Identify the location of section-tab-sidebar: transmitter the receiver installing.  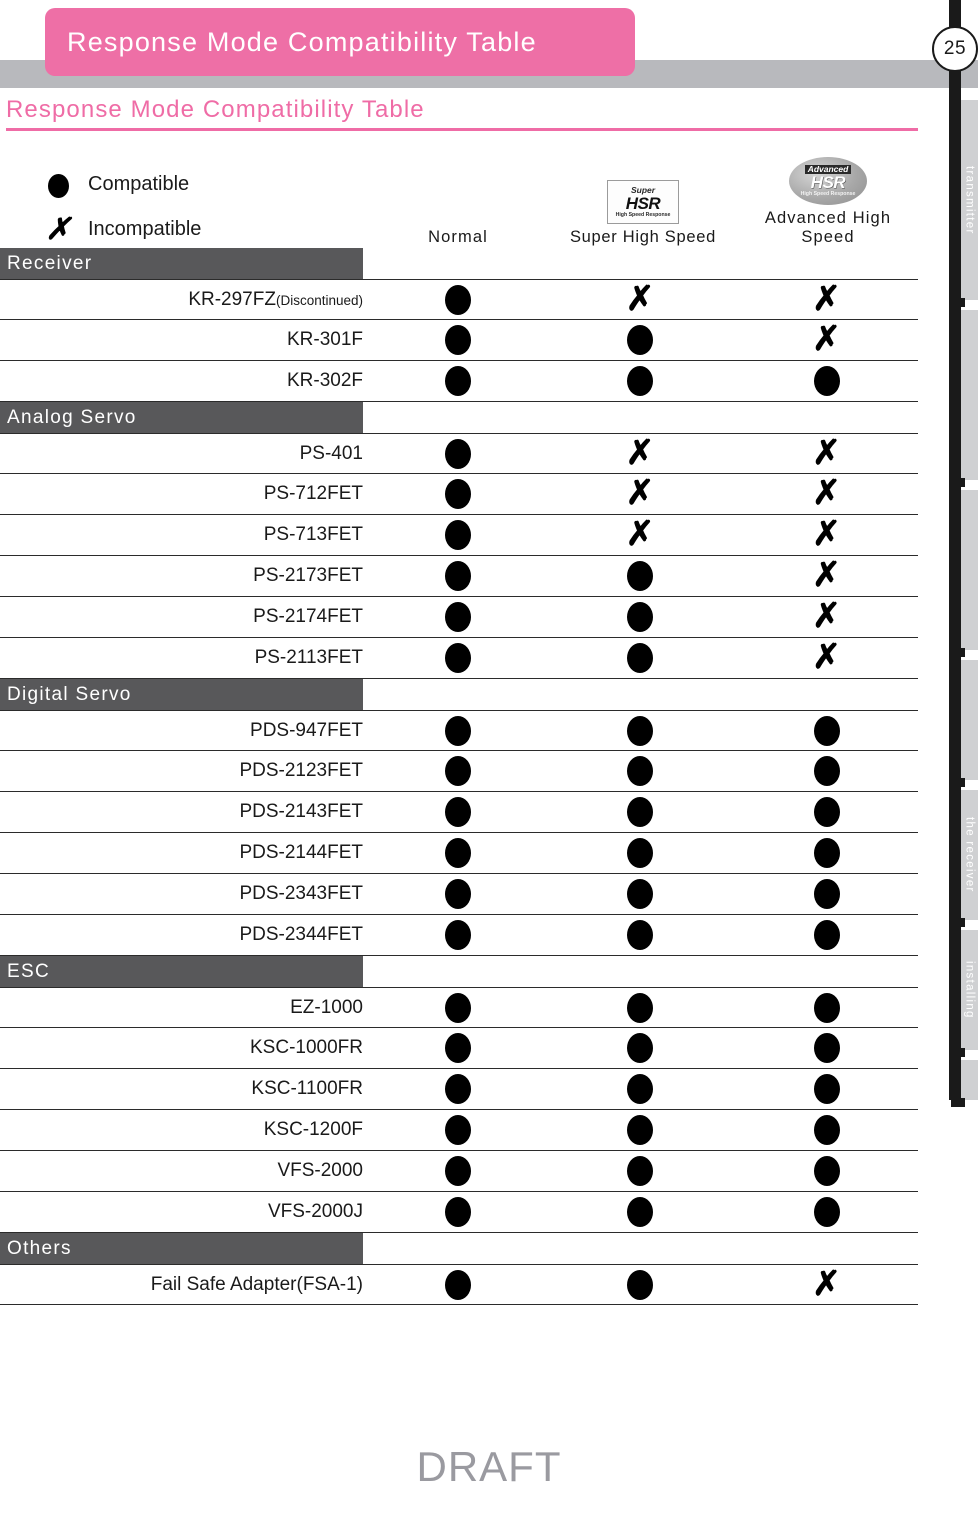
(964, 553).